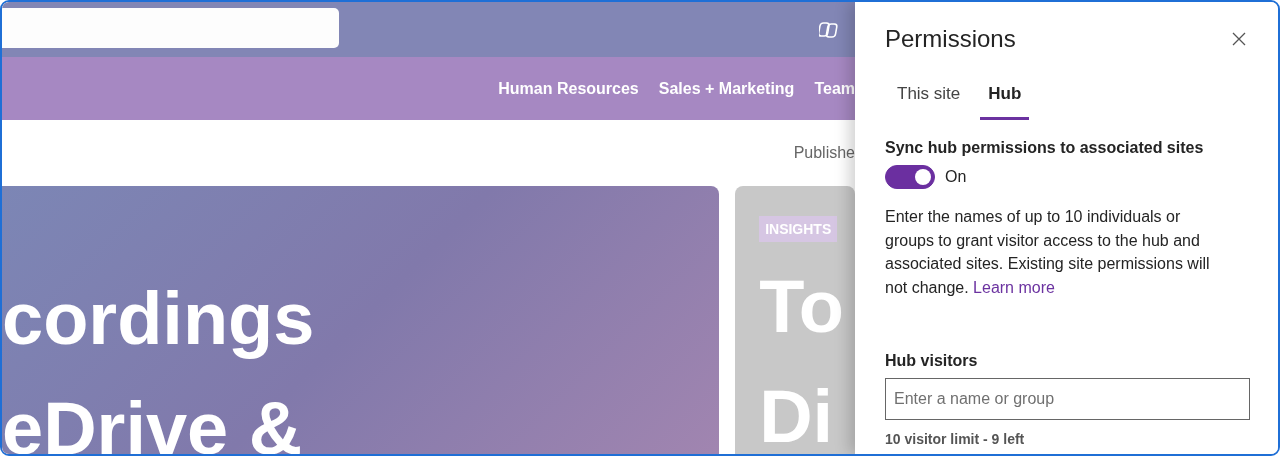 The width and height of the screenshot is (1280, 456). I want to click on tab: Hub, so click(1005, 98).